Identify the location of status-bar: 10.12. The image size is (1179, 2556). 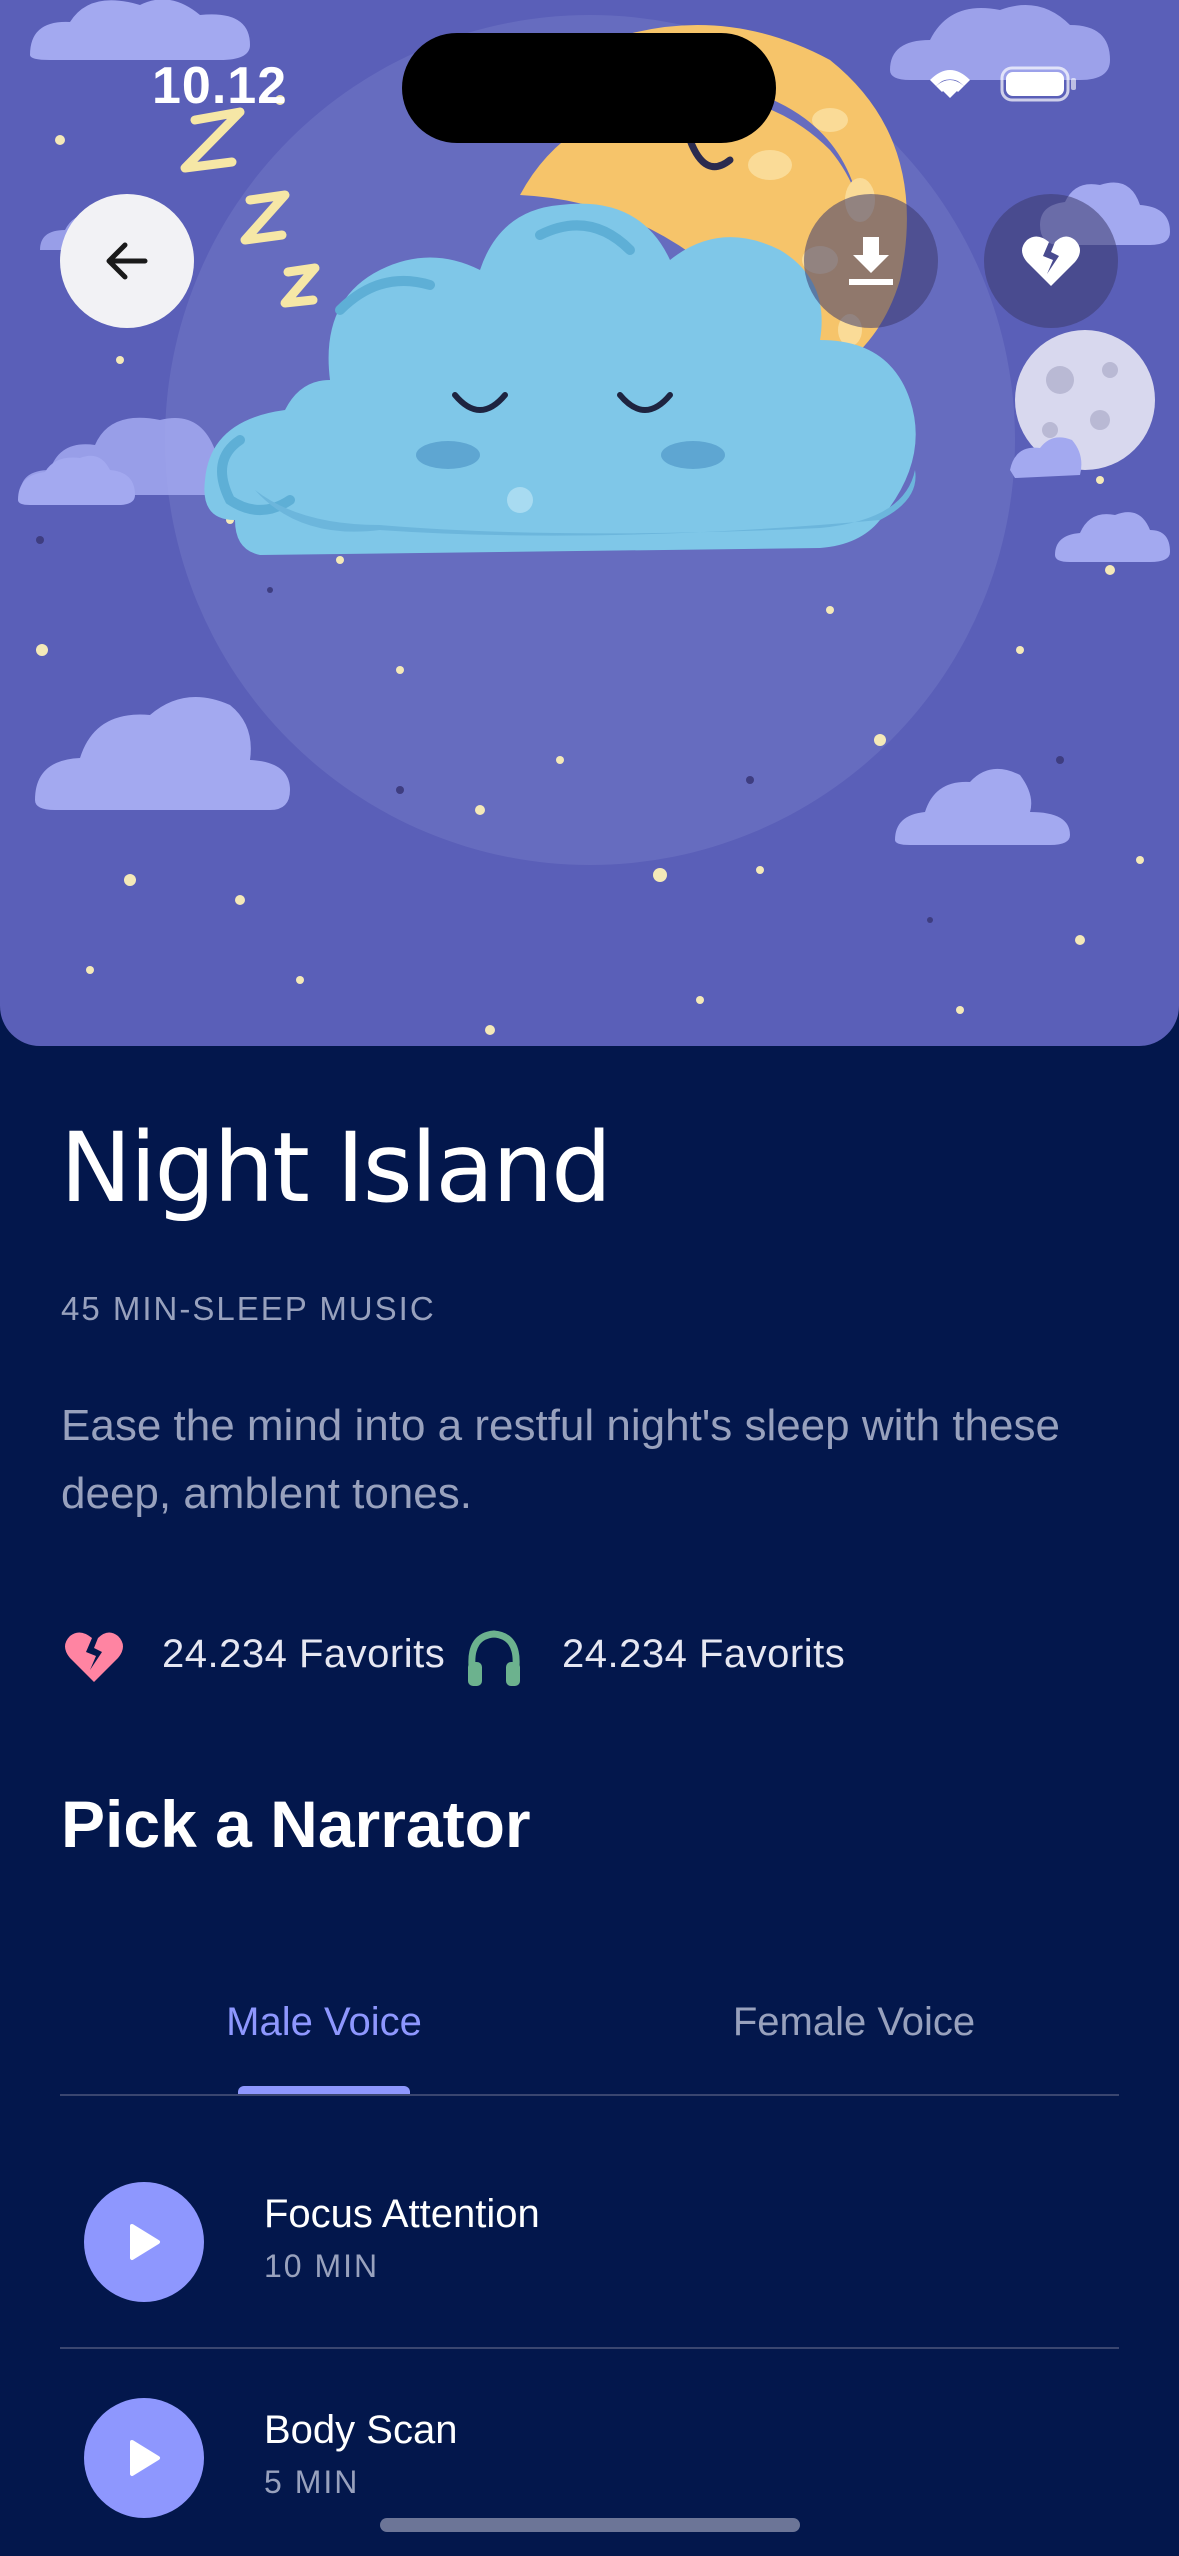
(589, 75).